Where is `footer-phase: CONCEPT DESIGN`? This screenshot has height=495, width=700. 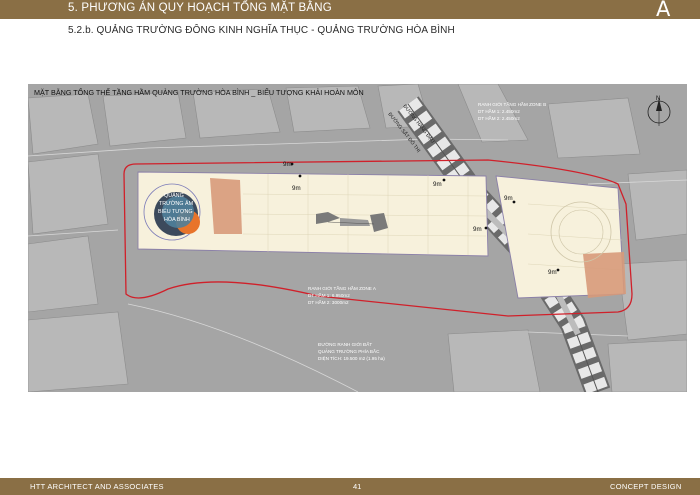 footer-phase: CONCEPT DESIGN is located at coordinates (646, 486).